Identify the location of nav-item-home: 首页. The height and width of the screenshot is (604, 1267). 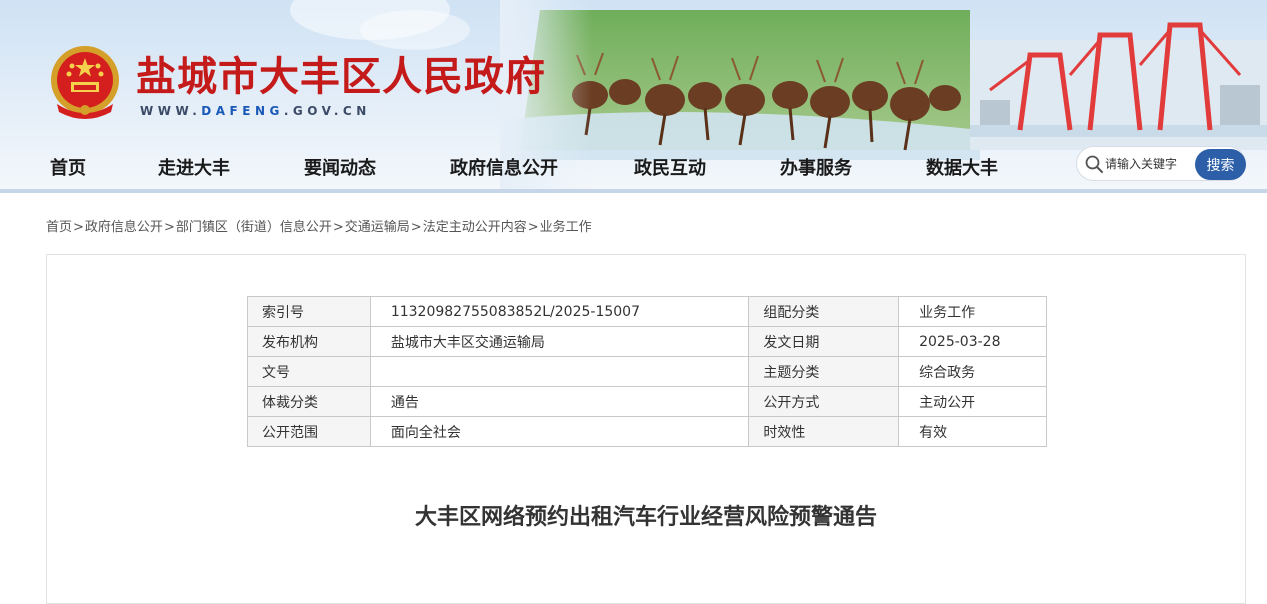
(68, 167).